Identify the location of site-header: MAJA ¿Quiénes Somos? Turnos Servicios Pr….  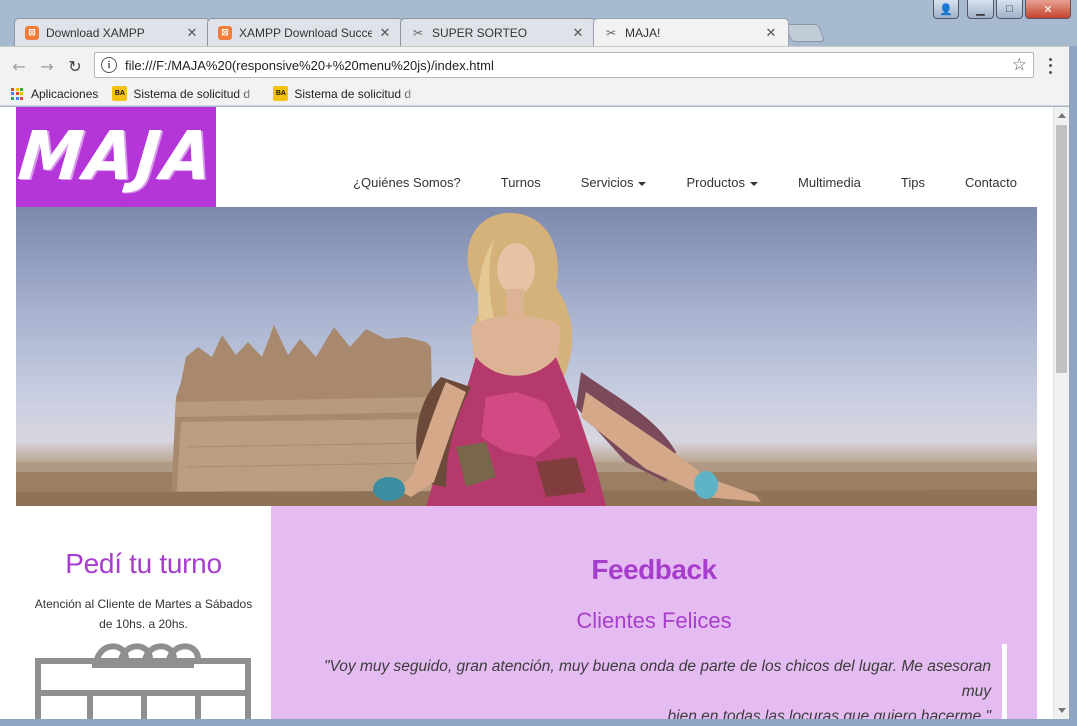
(526, 157).